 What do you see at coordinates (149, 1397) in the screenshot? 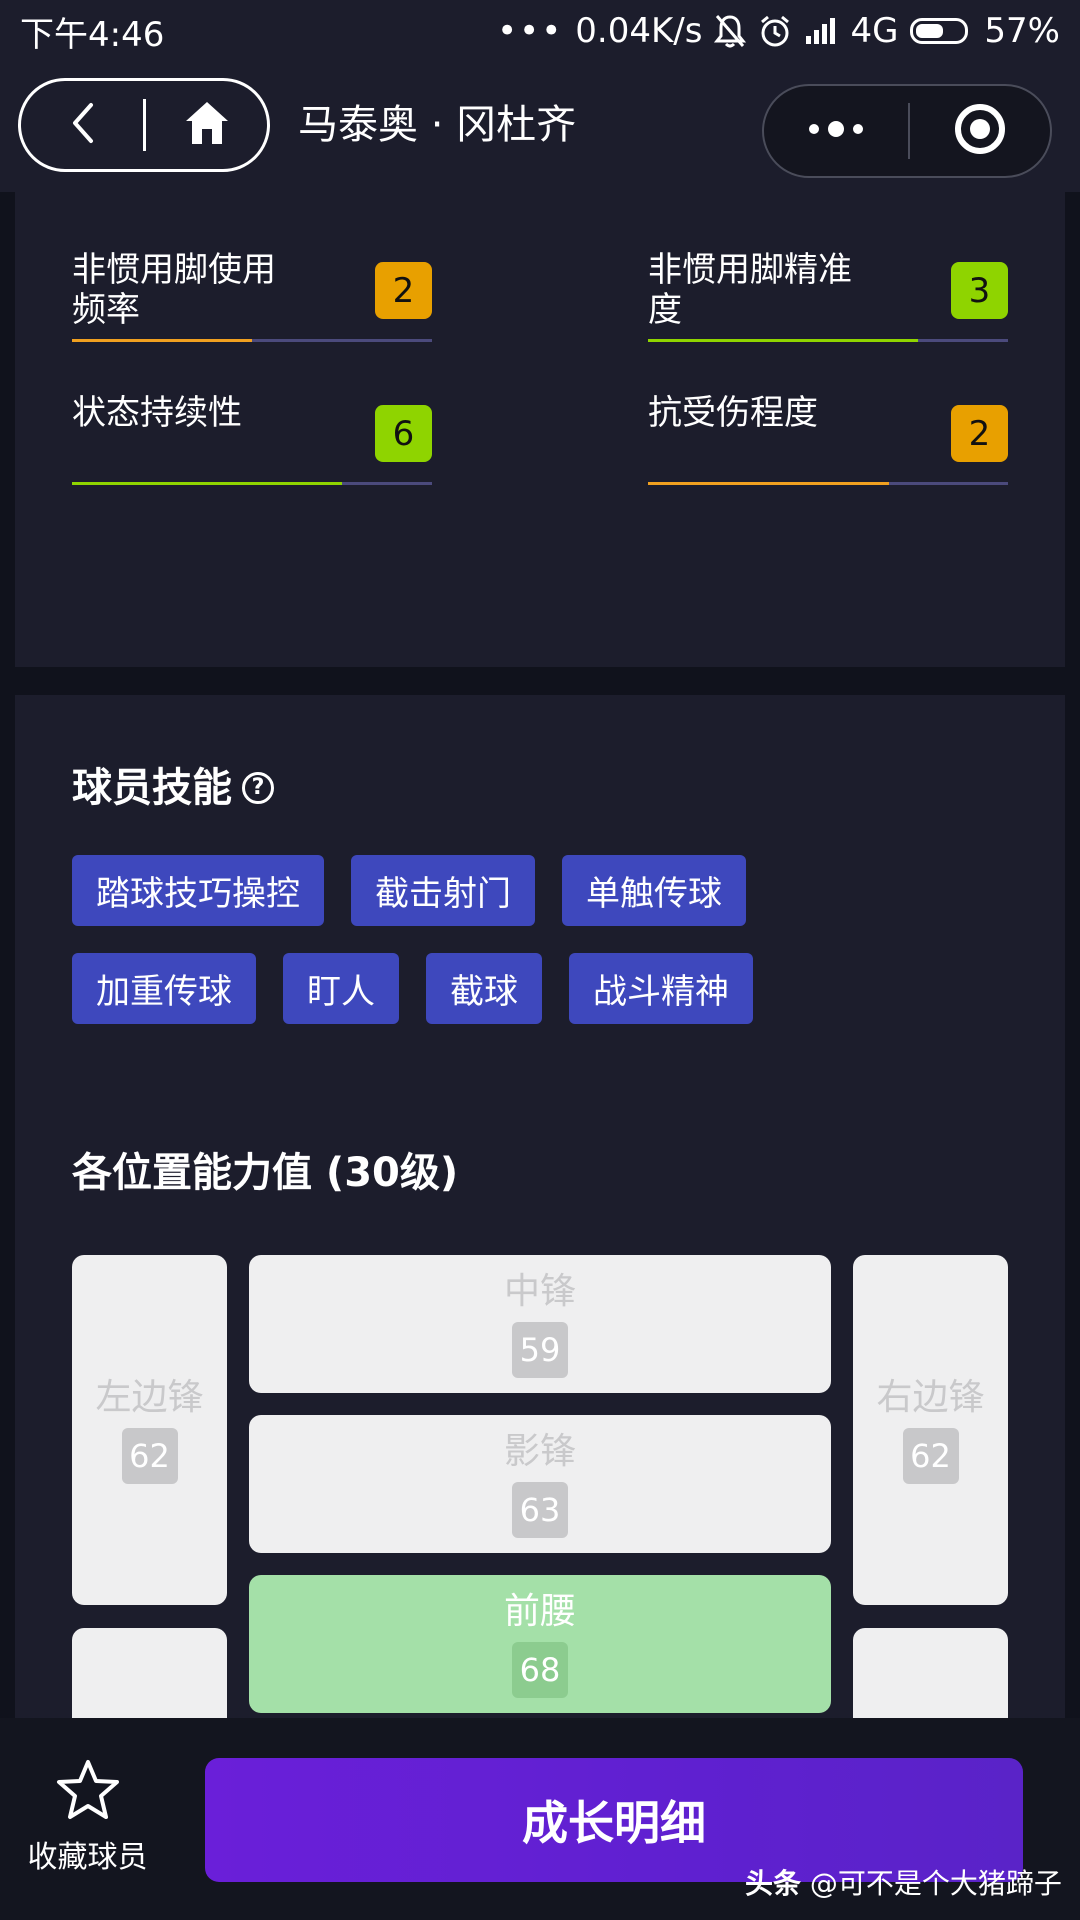
I see `position-name: 左边锋` at bounding box center [149, 1397].